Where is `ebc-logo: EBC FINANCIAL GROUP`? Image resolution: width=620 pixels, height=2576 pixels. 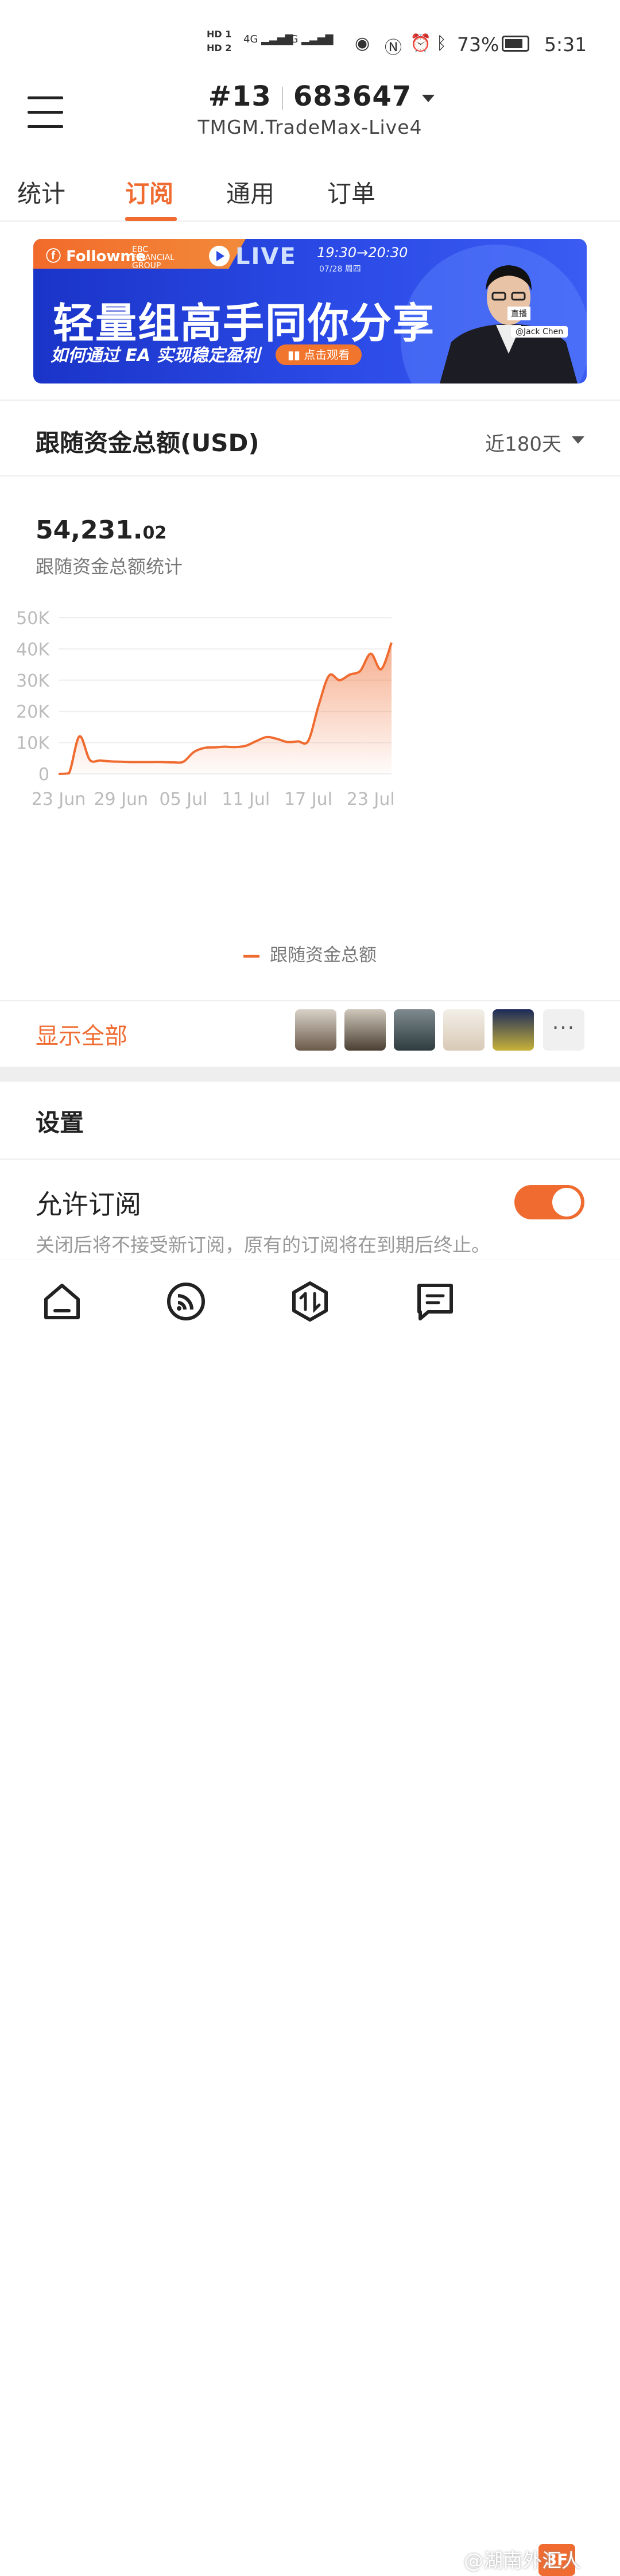
ebc-logo: EBC FINANCIAL GROUP is located at coordinates (153, 257).